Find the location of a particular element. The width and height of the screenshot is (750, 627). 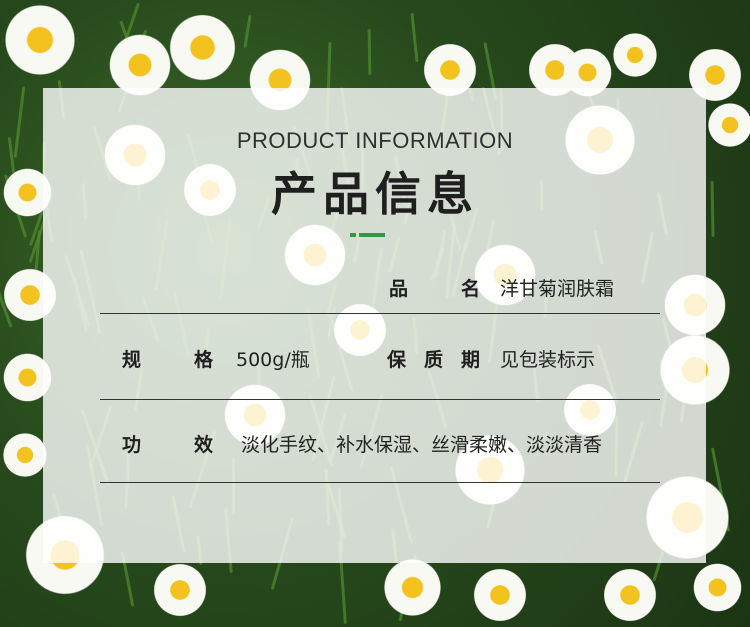

spec-label-char-2: 格 is located at coordinates (204, 360).